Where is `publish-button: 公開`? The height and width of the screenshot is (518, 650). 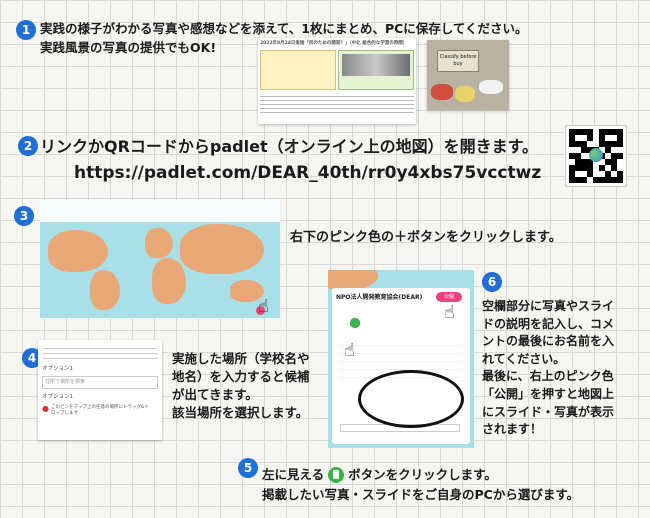 publish-button: 公開 is located at coordinates (449, 297).